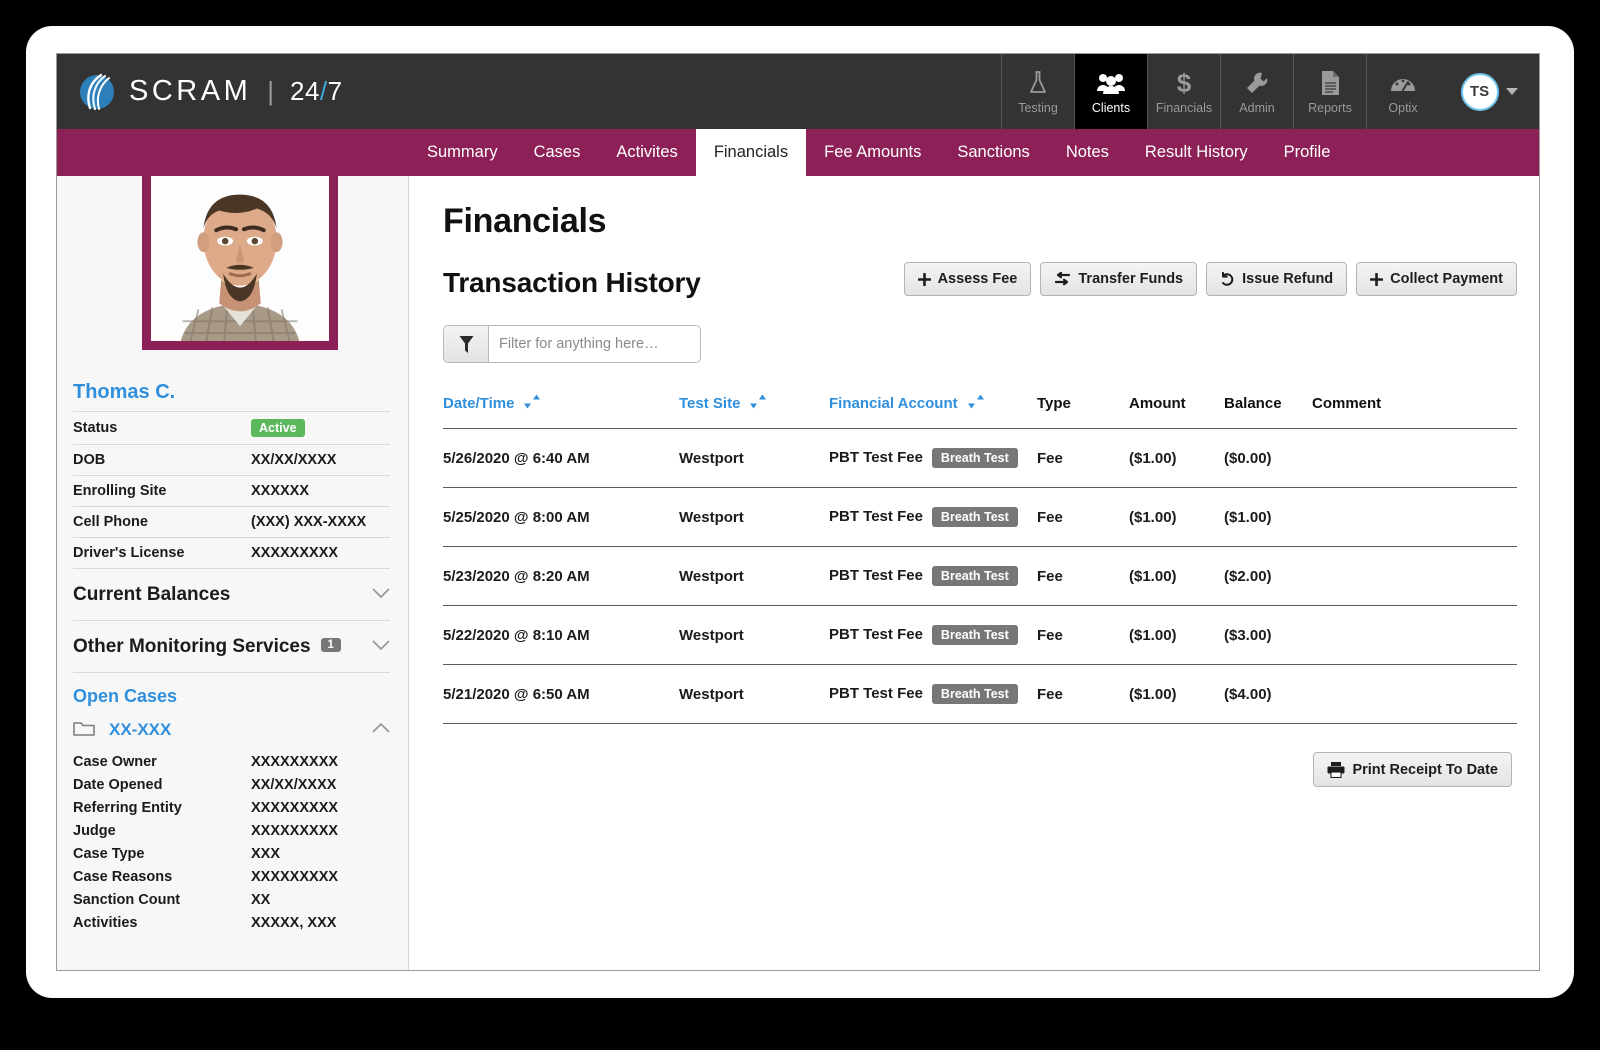 The width and height of the screenshot is (1600, 1050). What do you see at coordinates (561, 411) in the screenshot?
I see `column-header-datetime: Date/Time` at bounding box center [561, 411].